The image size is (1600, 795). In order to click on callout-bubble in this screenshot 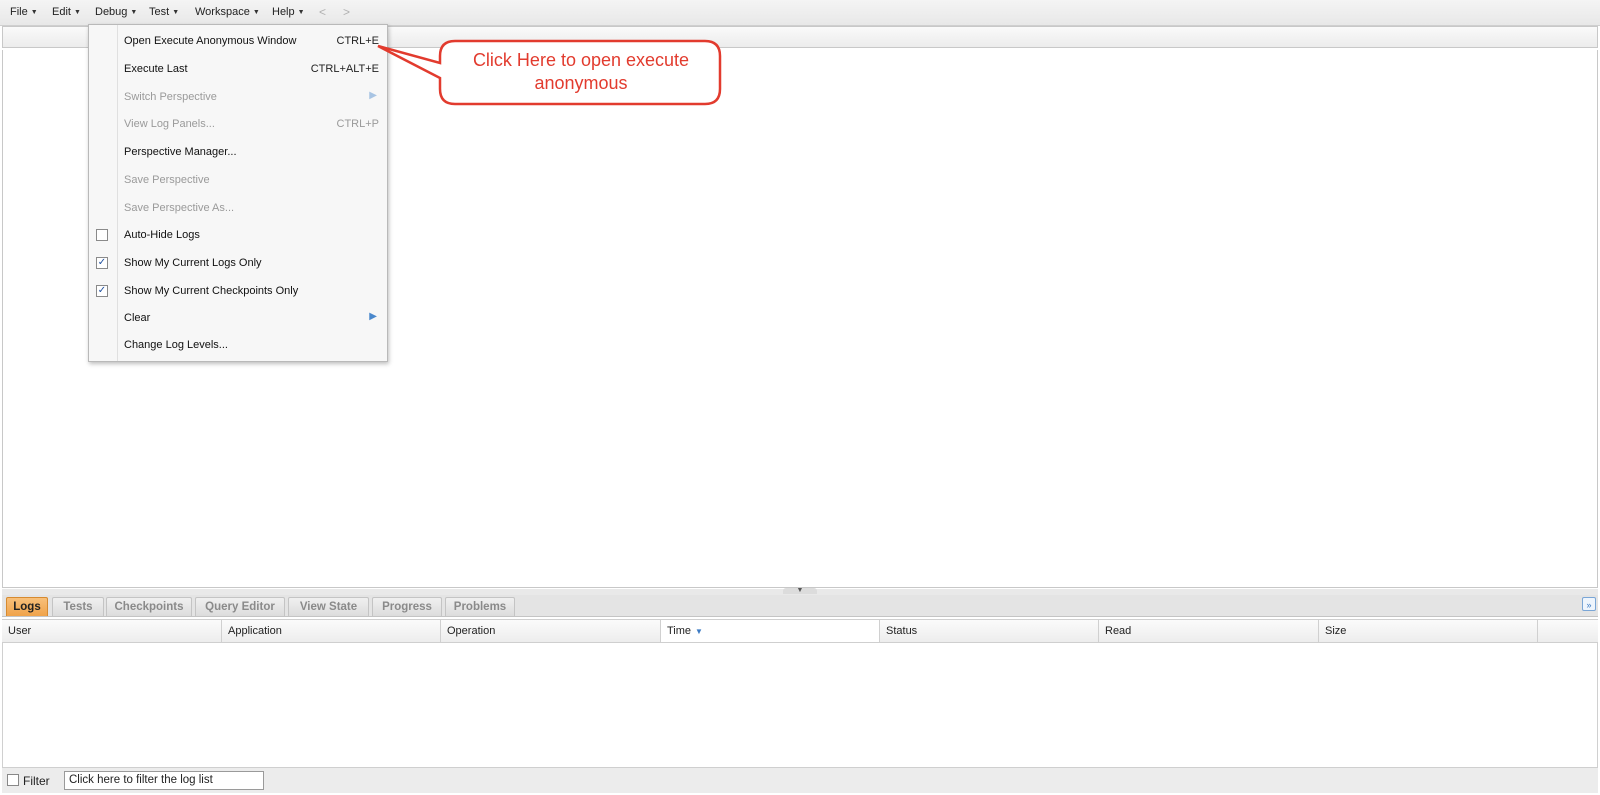, I will do `click(549, 72)`.